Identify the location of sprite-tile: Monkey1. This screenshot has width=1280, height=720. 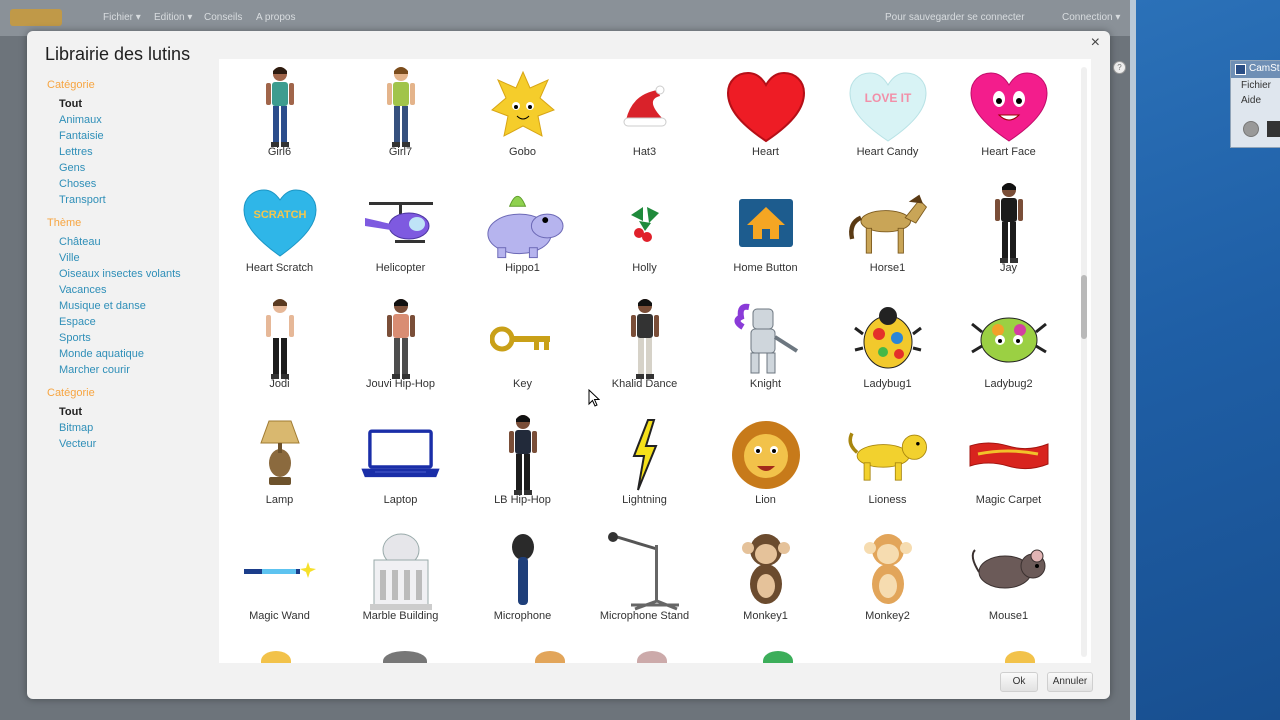
(765, 584).